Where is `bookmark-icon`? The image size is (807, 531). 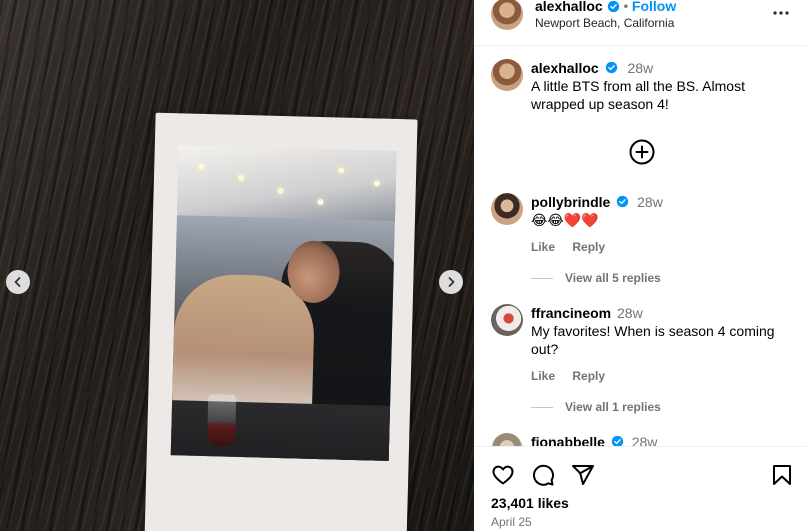 bookmark-icon is located at coordinates (782, 475).